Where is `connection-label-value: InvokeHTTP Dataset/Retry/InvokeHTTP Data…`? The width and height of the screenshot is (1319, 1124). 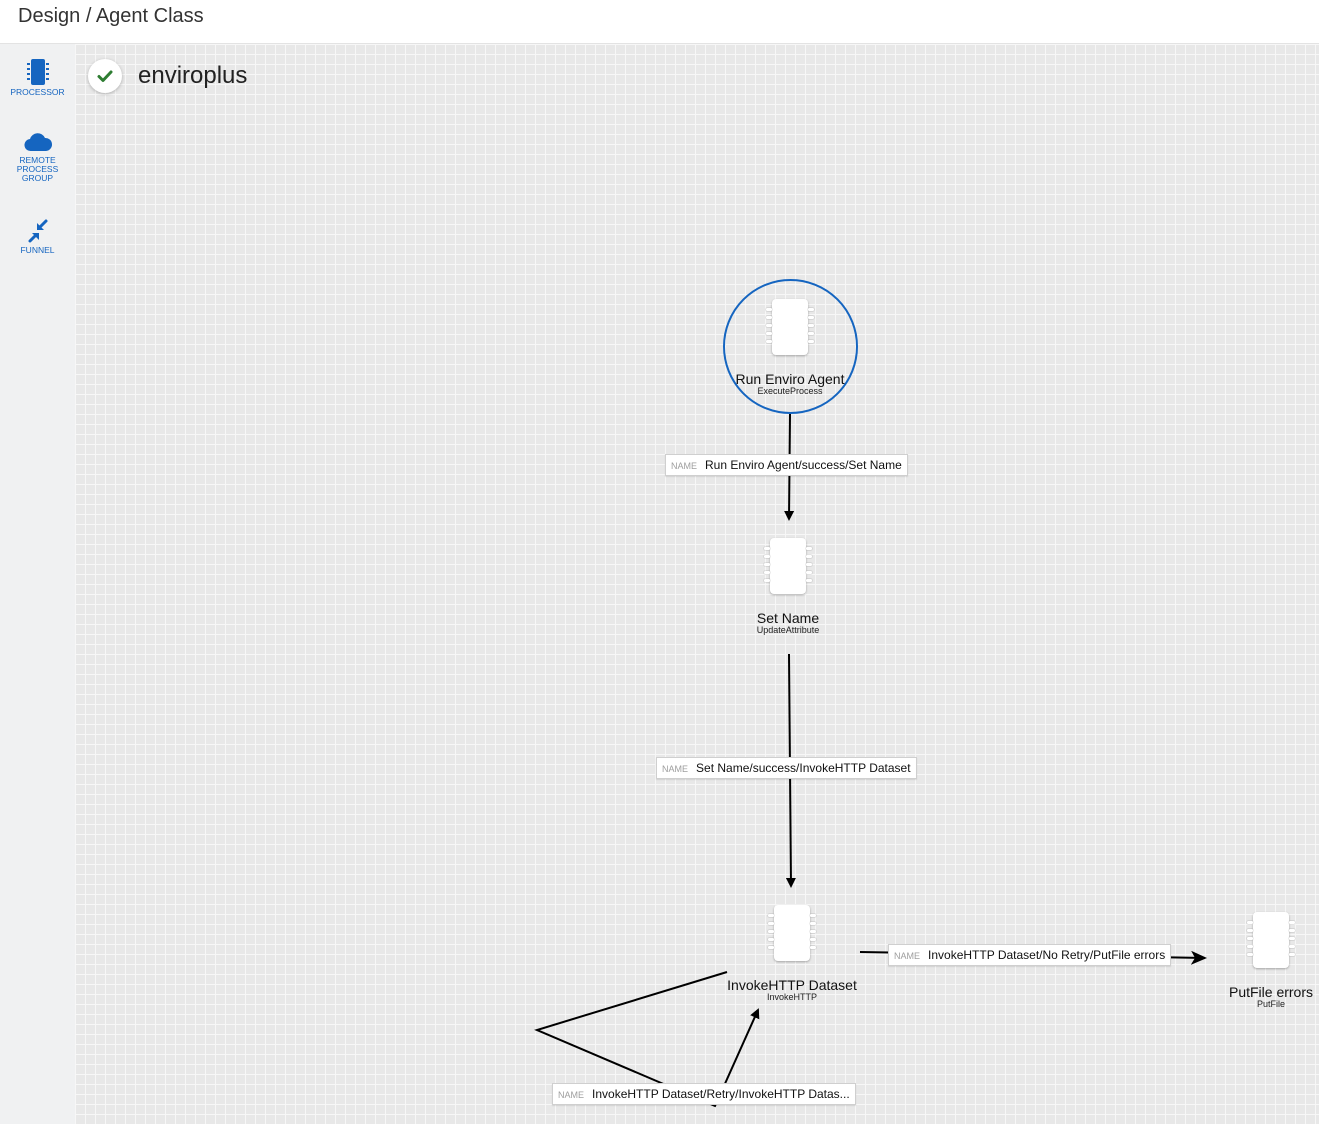
connection-label-value: InvokeHTTP Dataset/Retry/InvokeHTTP Data… is located at coordinates (721, 1094).